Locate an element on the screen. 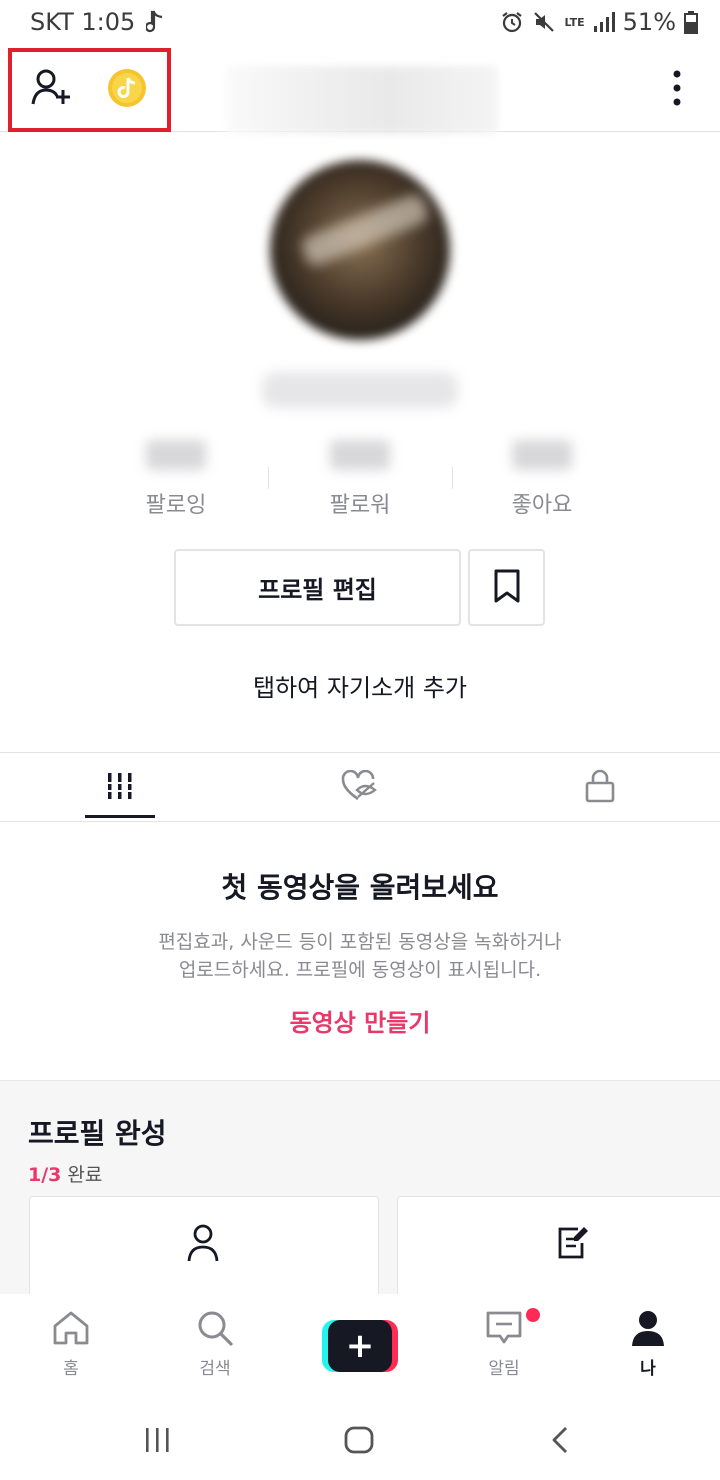  completion-progress: 1/3 완료 is located at coordinates (65, 1175).